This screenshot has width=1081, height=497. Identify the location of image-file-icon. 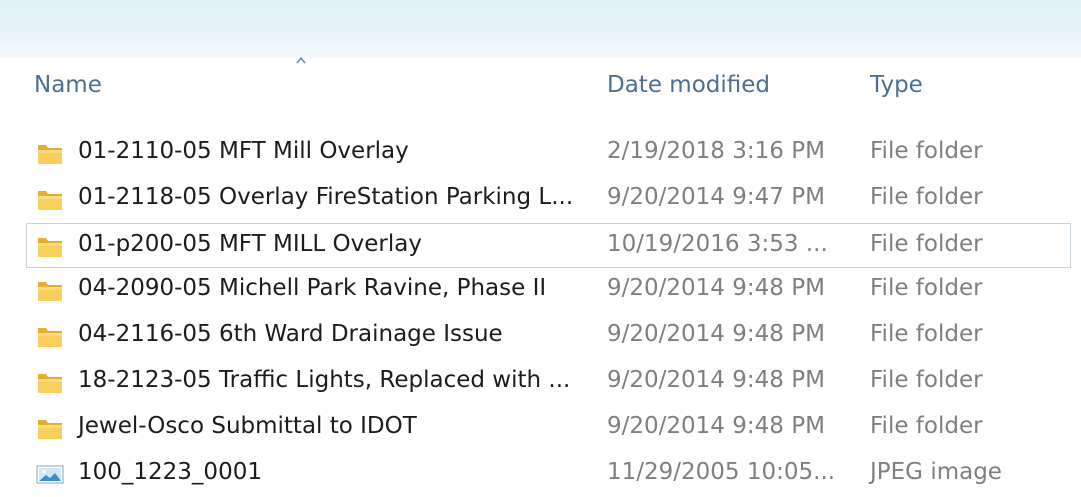
(50, 474).